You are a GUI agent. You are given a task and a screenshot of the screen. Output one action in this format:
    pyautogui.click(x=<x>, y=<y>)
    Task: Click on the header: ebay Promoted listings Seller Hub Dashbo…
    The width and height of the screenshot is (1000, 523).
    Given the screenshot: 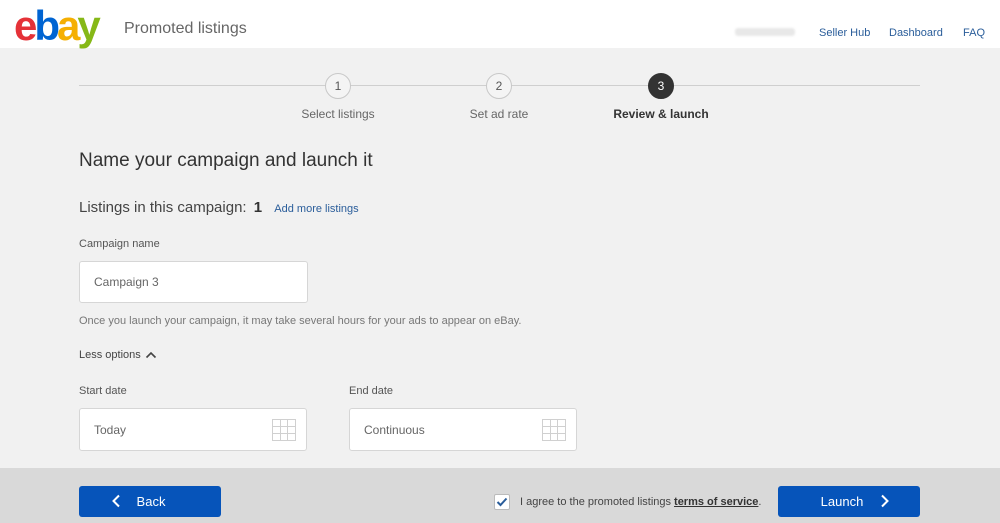 What is the action you would take?
    pyautogui.click(x=500, y=24)
    